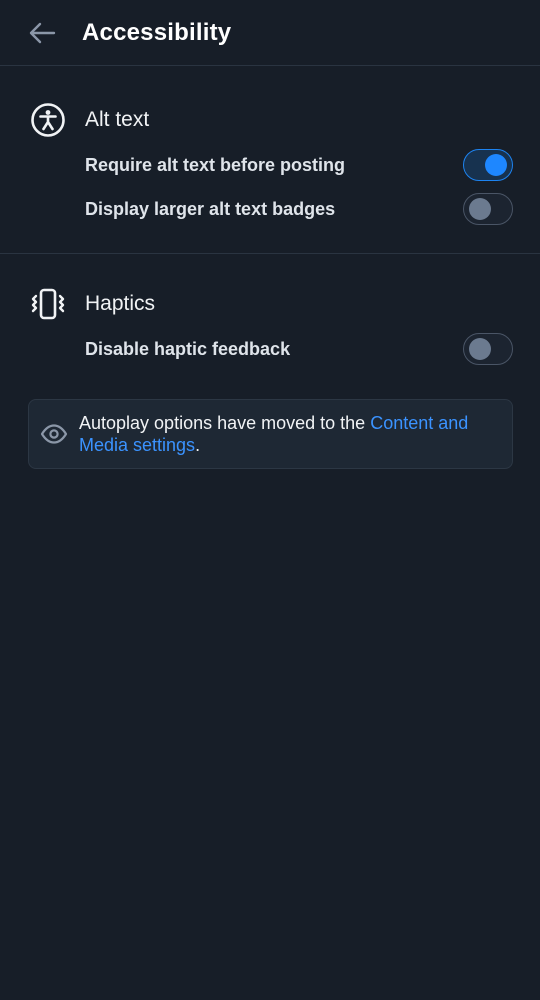 The height and width of the screenshot is (1000, 540). I want to click on back-button, so click(42, 33).